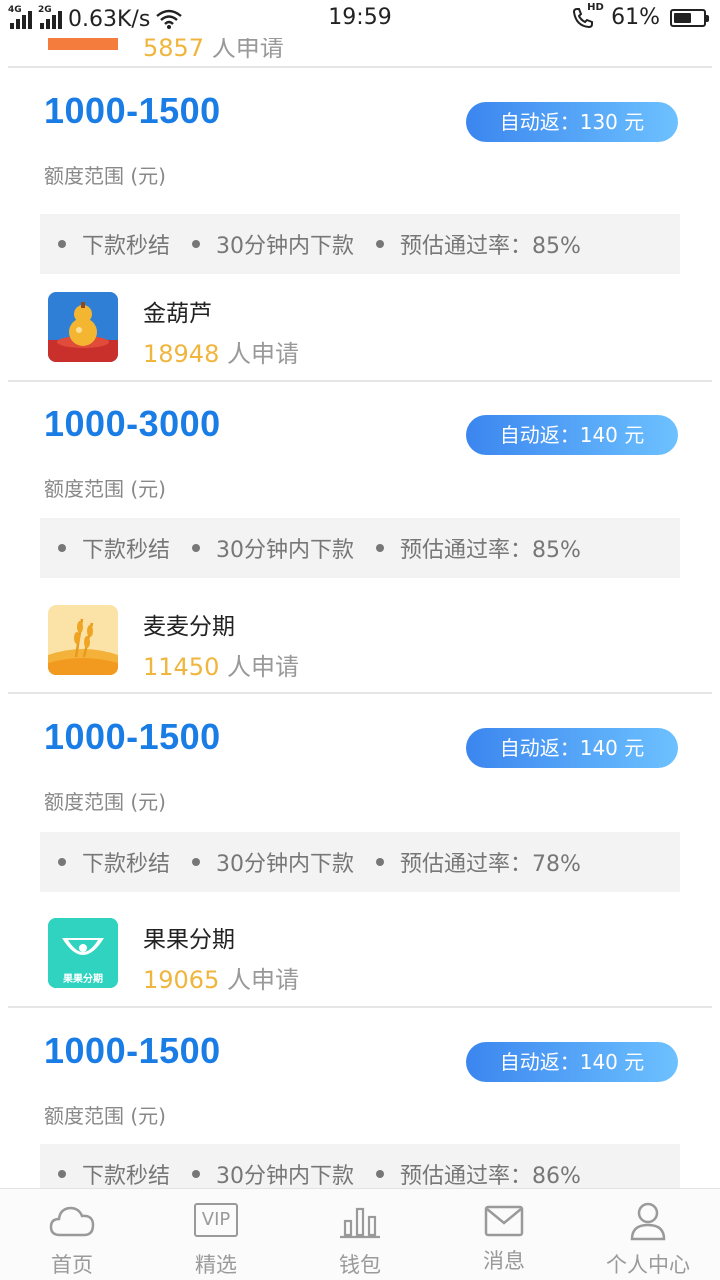  What do you see at coordinates (360, 958) in the screenshot?
I see `lender-row: 果果分期 果果分期 19065 人申请` at bounding box center [360, 958].